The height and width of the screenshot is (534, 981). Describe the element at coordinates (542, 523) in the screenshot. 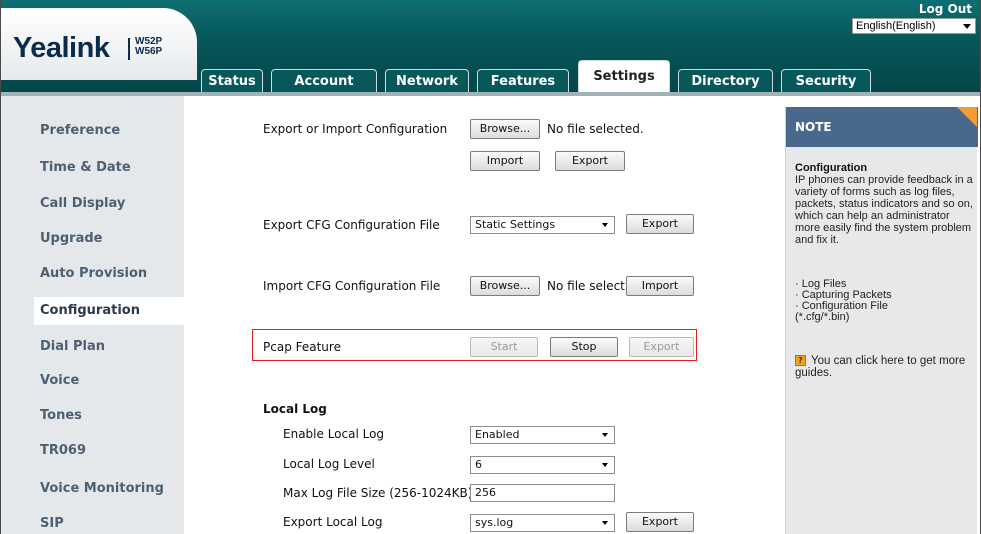

I see `export-local-log-select: sys.log` at that location.